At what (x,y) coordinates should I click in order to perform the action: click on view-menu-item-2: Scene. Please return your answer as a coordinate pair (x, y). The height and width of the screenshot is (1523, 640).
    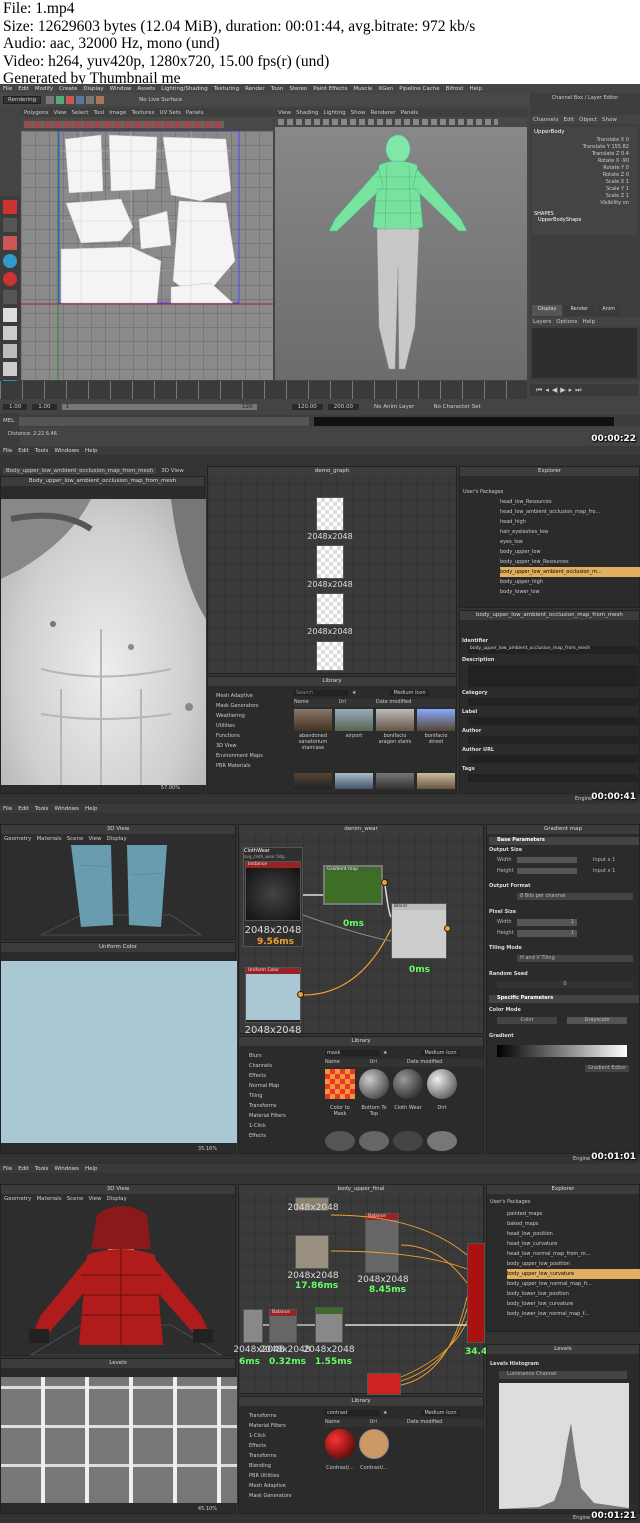
    Looking at the image, I should click on (75, 839).